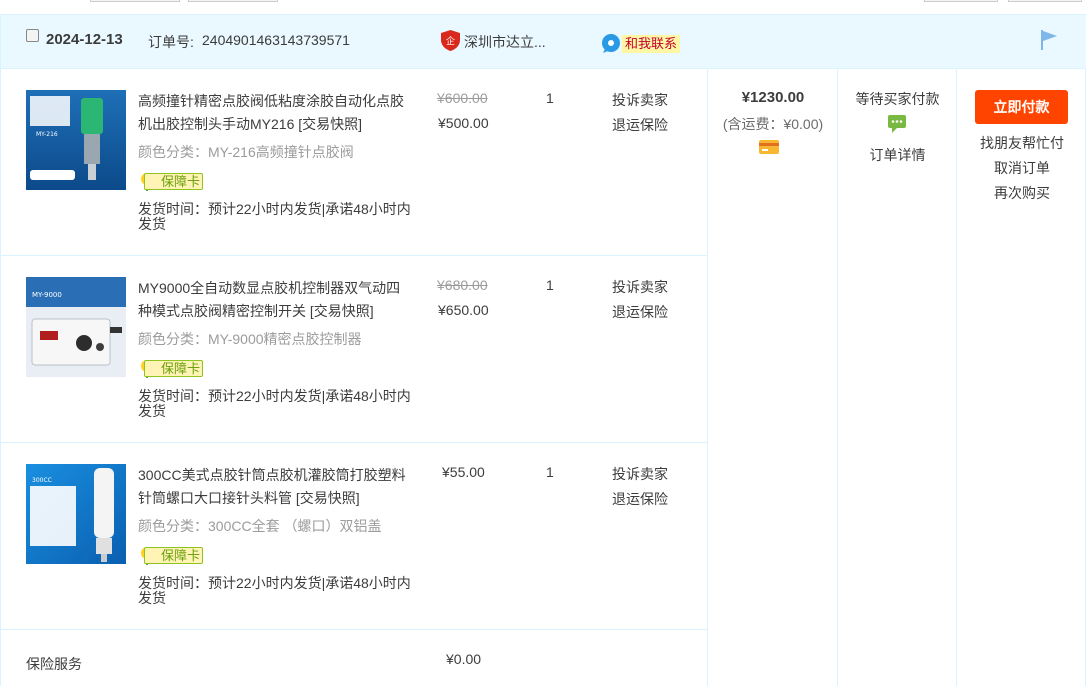 This screenshot has height=686, width=1087. Describe the element at coordinates (354, 658) in the screenshot. I see `insurance-row: 保险服务 ¥0.00` at that location.